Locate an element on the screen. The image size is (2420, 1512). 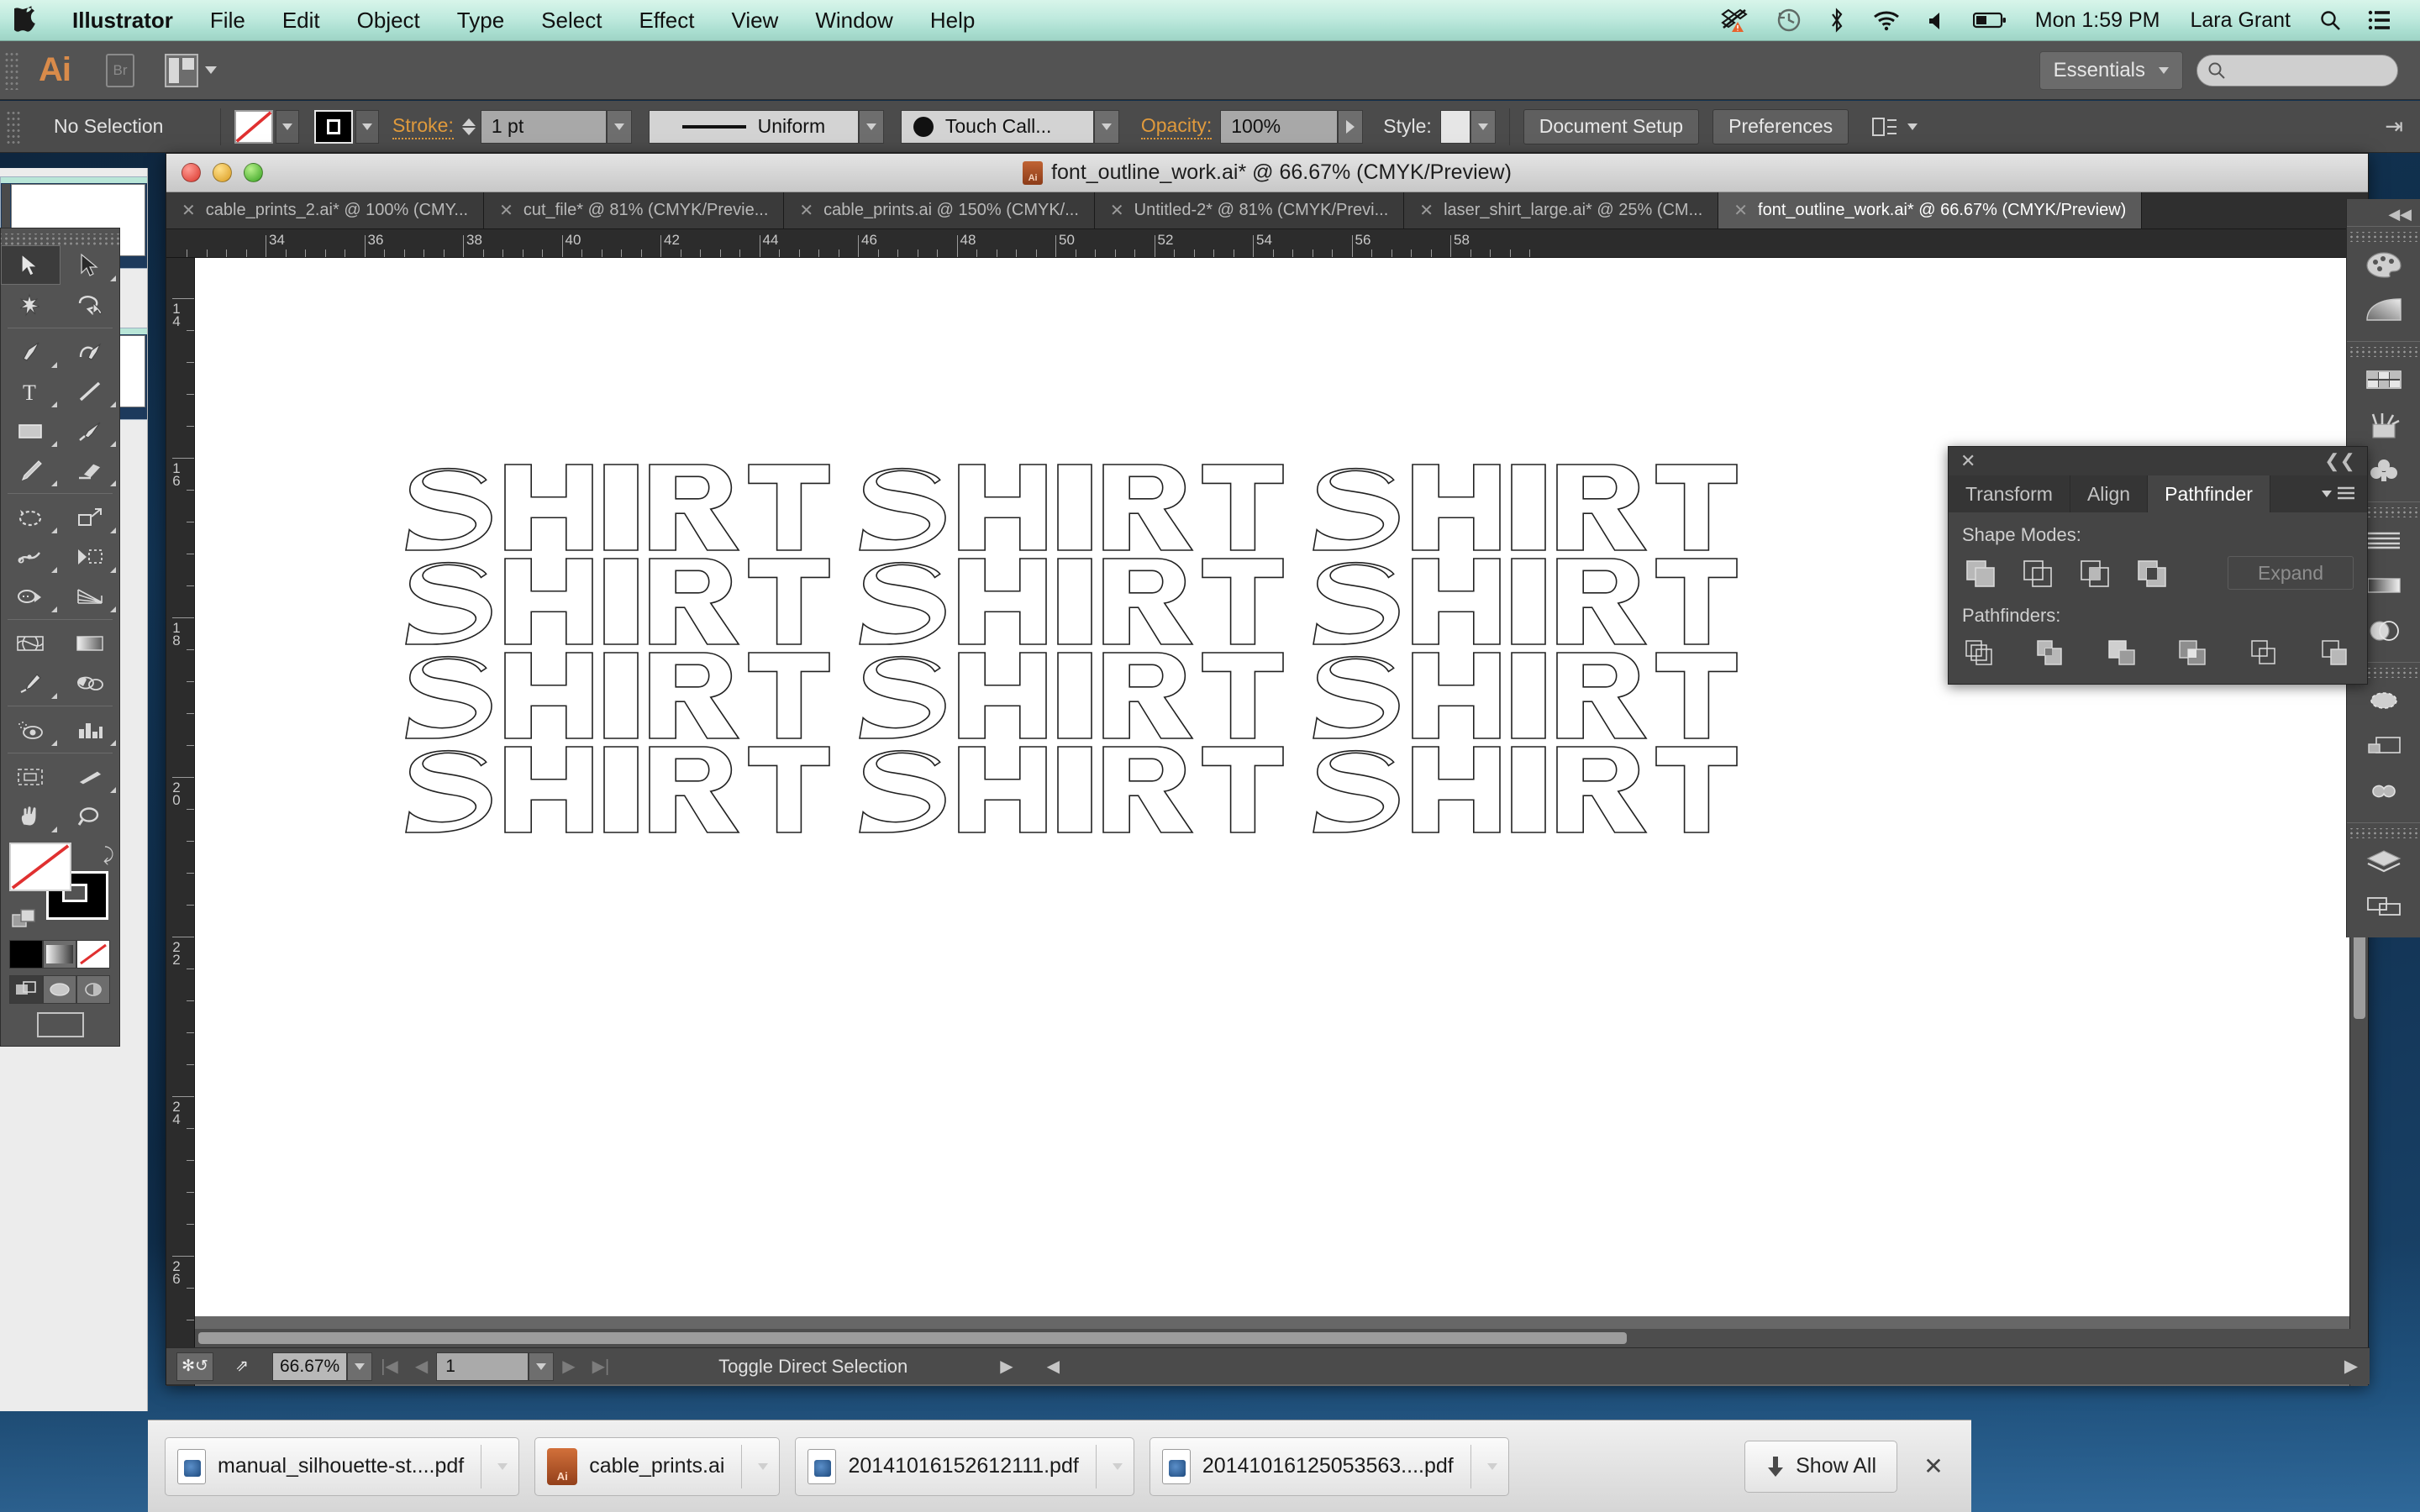
download-item: manual_silhouette-st....pdf is located at coordinates (342, 1466).